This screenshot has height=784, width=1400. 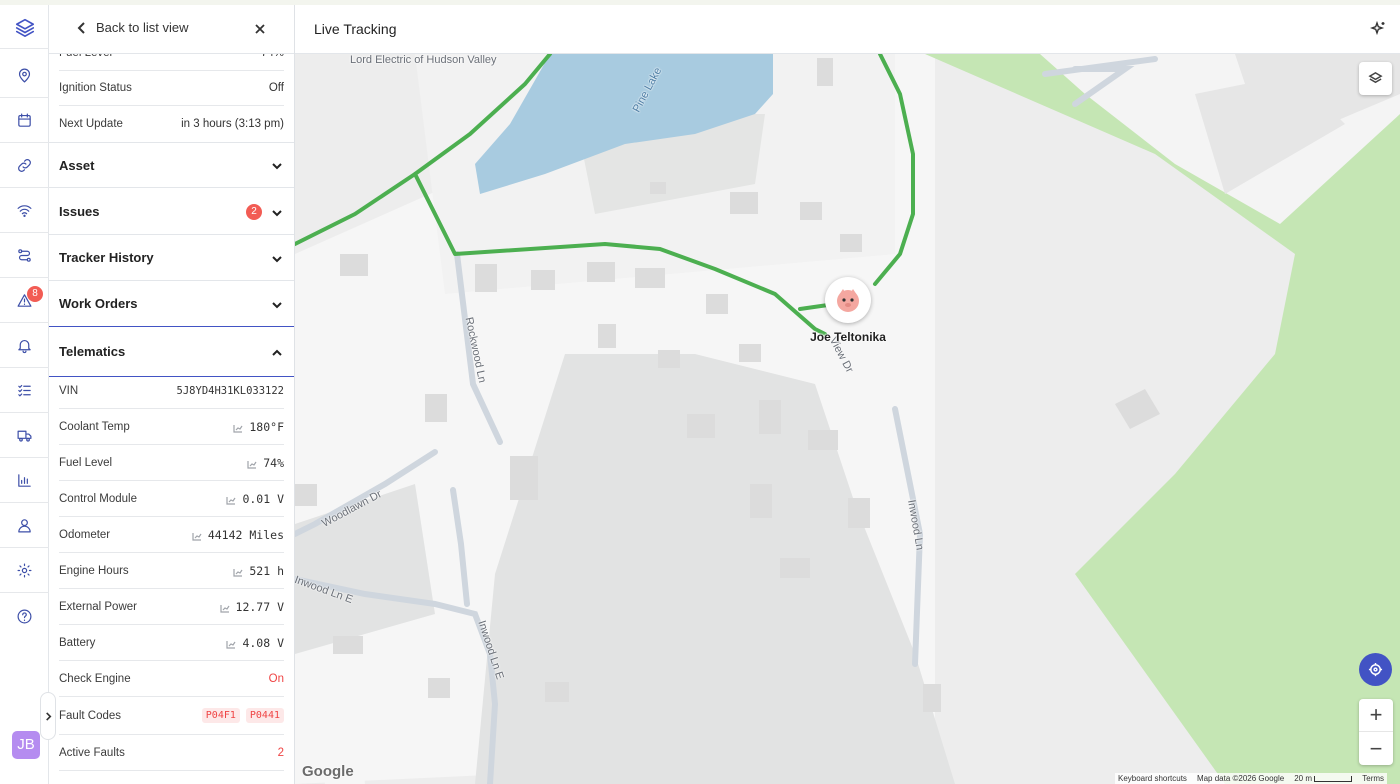 I want to click on row-value: 2, so click(x=280, y=752).